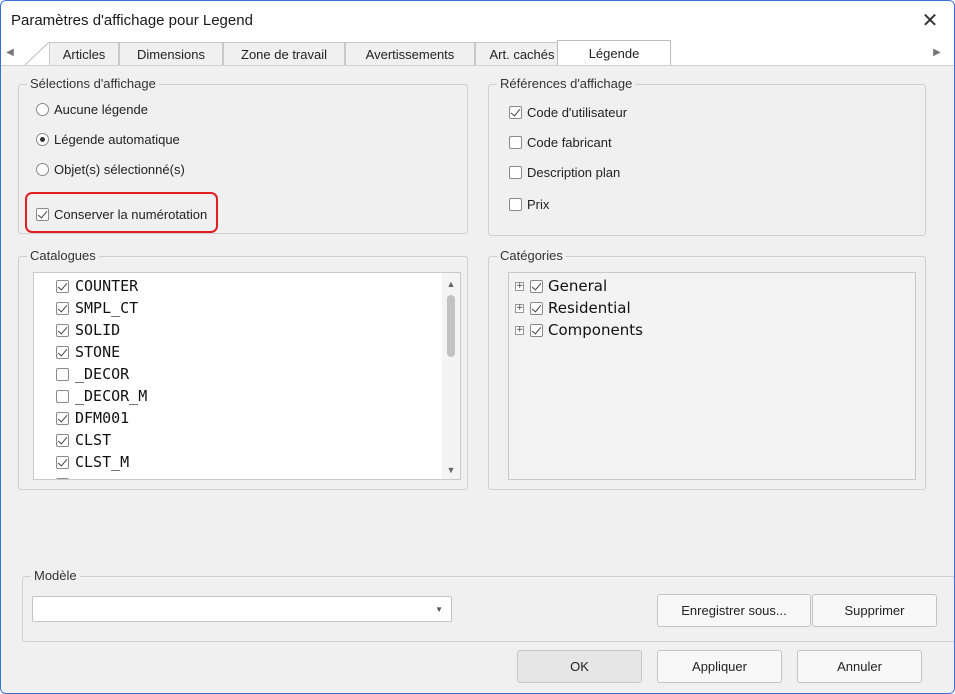 The image size is (955, 694). I want to click on title-bar: Paramètres d'affichage pour Legend ✕, so click(477, 20).